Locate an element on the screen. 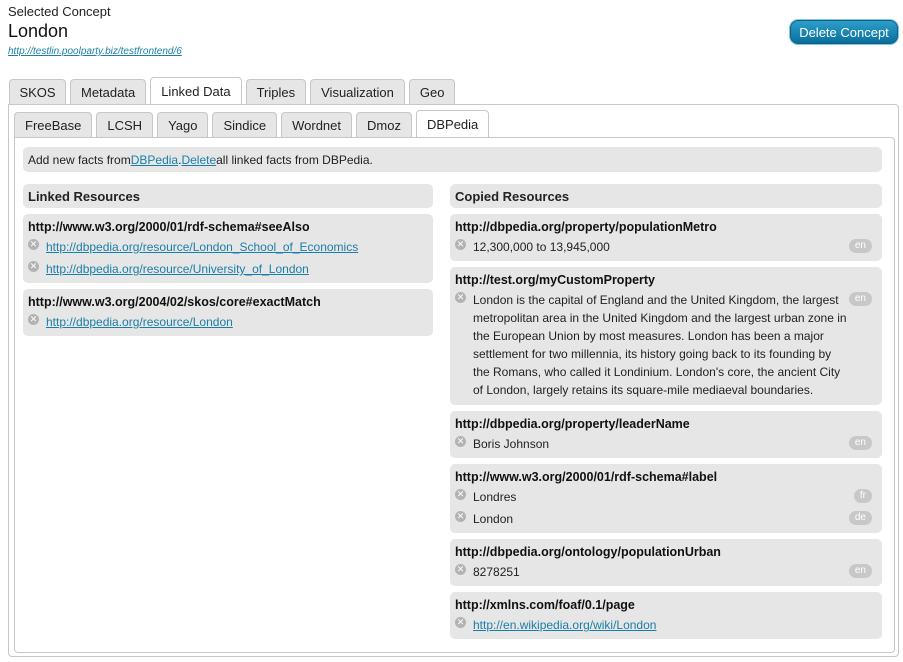 The height and width of the screenshot is (662, 903). tab-freebase: FreeBase is located at coordinates (53, 124).